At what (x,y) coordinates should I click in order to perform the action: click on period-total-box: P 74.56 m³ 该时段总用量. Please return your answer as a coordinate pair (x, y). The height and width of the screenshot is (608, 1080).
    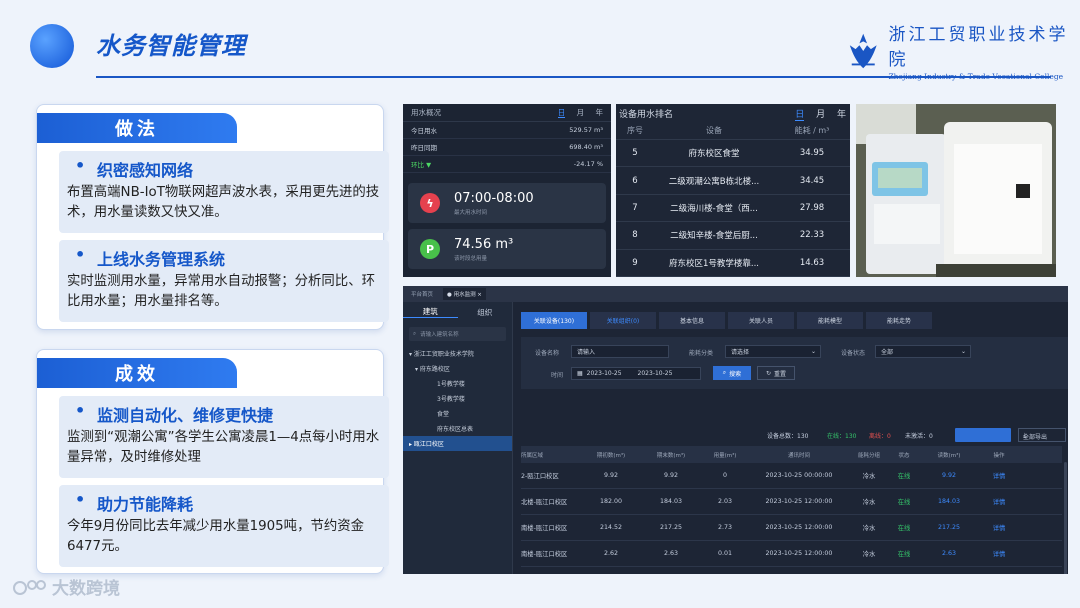
    Looking at the image, I should click on (507, 249).